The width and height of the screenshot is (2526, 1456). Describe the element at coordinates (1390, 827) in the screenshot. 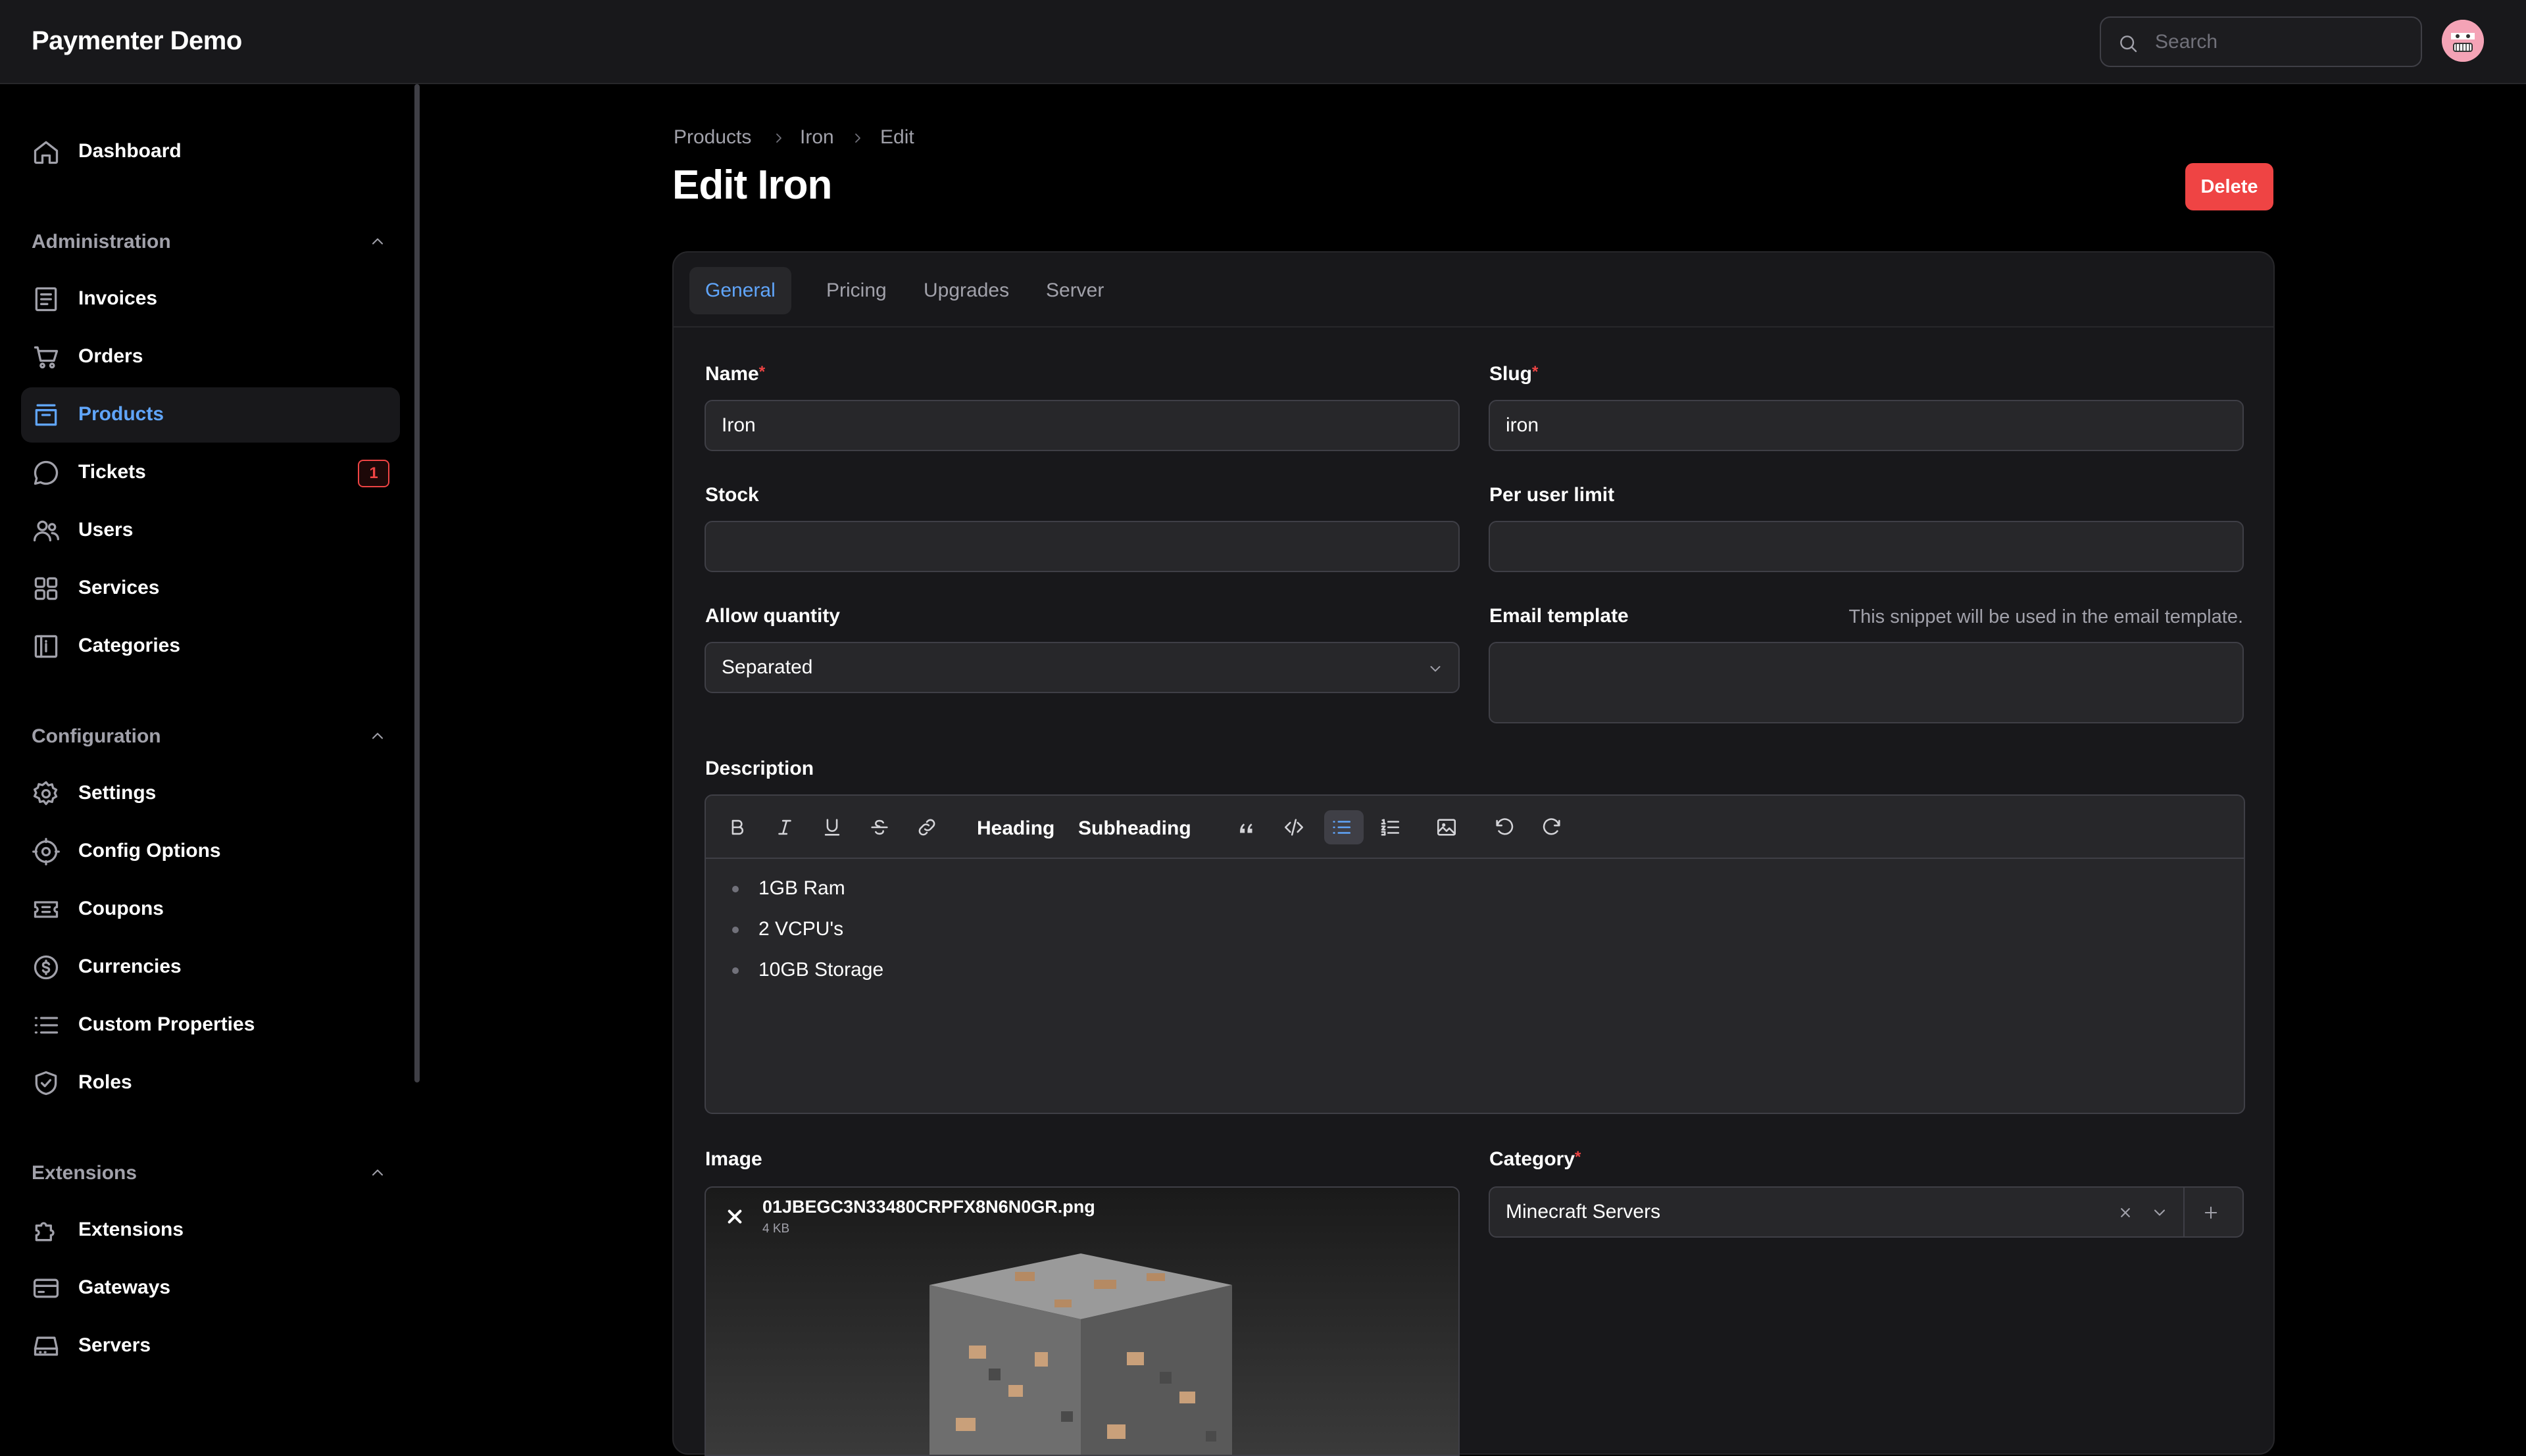

I see `ordered-list-button` at that location.